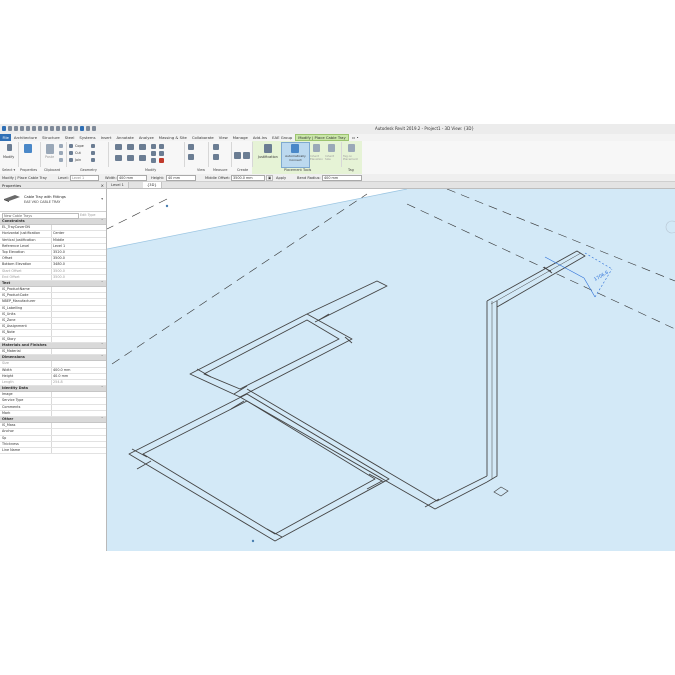 The height and width of the screenshot is (675, 675). What do you see at coordinates (4, 128) in the screenshot?
I see `revit-logo-icon` at bounding box center [4, 128].